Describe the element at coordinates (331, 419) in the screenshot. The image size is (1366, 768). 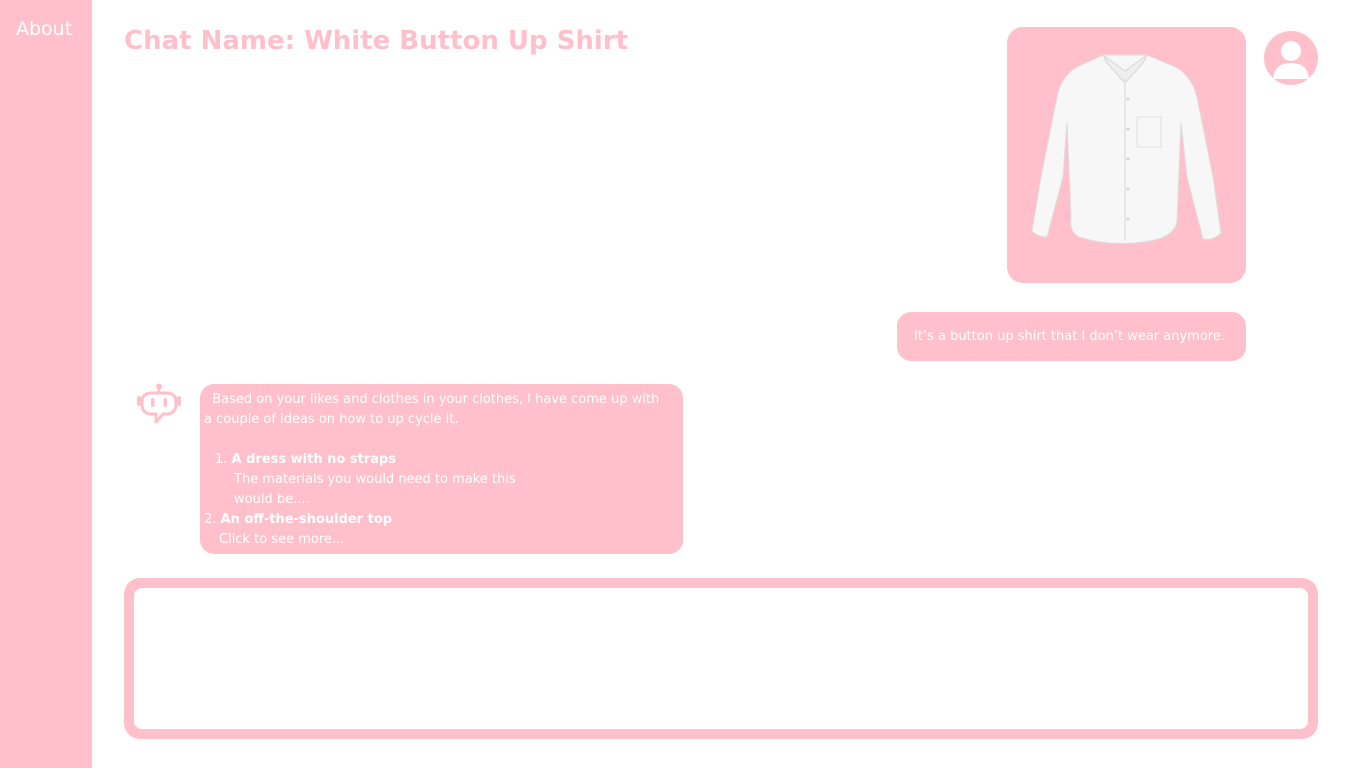
I see `bot-intro-line: a couple of ideas on how to up cycle it.` at that location.